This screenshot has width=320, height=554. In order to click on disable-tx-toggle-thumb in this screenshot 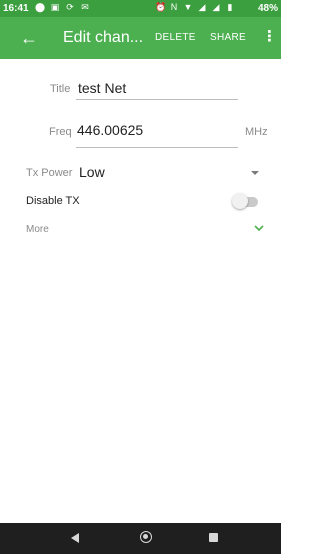, I will do `click(240, 201)`.